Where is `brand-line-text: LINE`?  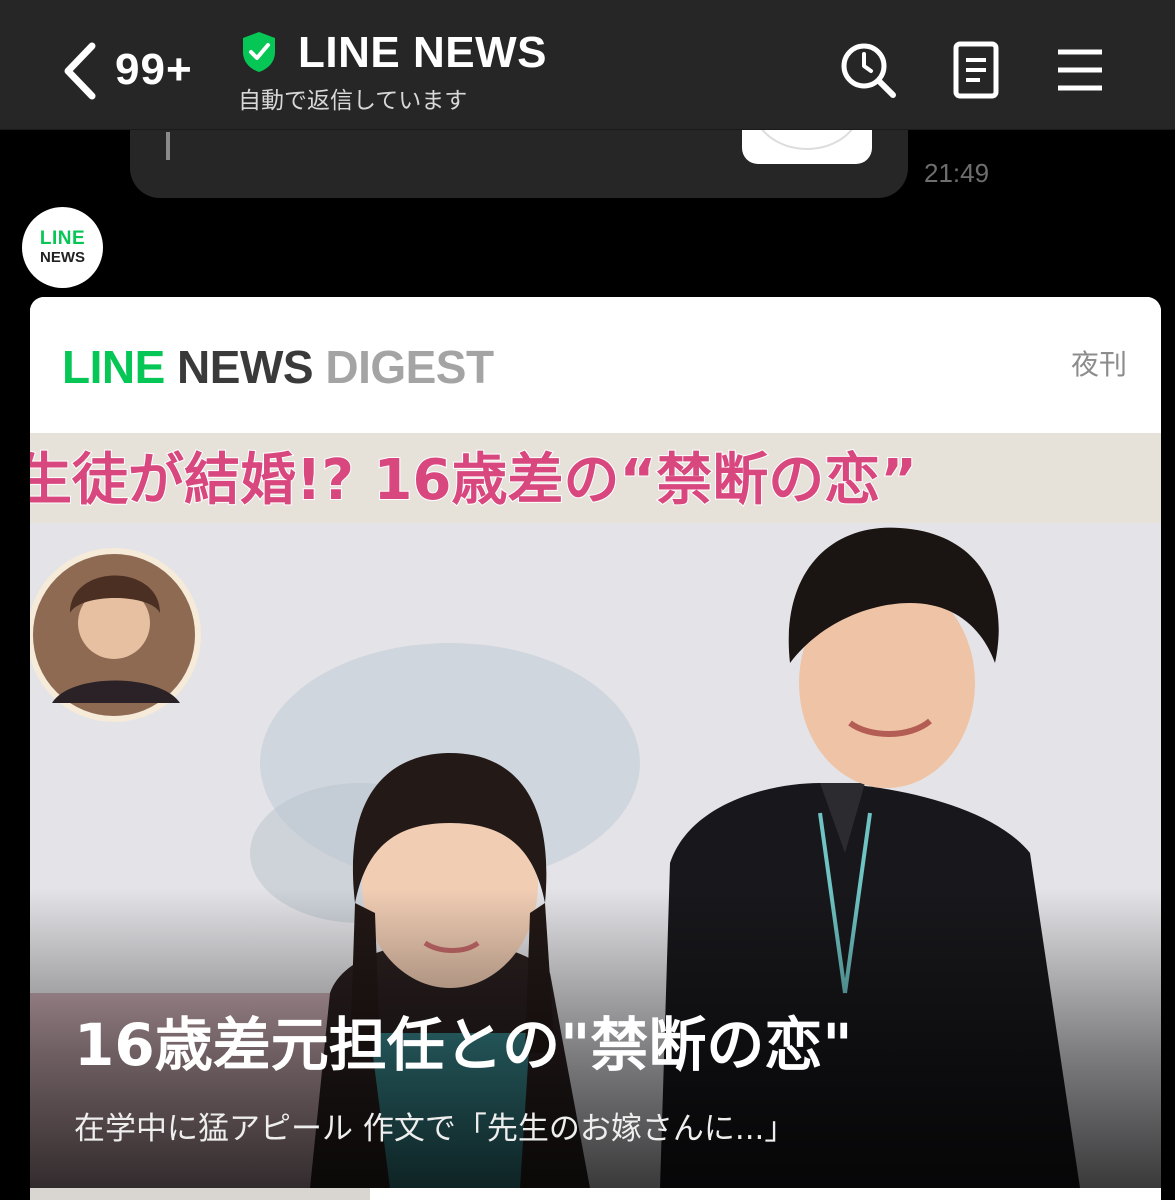 brand-line-text: LINE is located at coordinates (113, 367).